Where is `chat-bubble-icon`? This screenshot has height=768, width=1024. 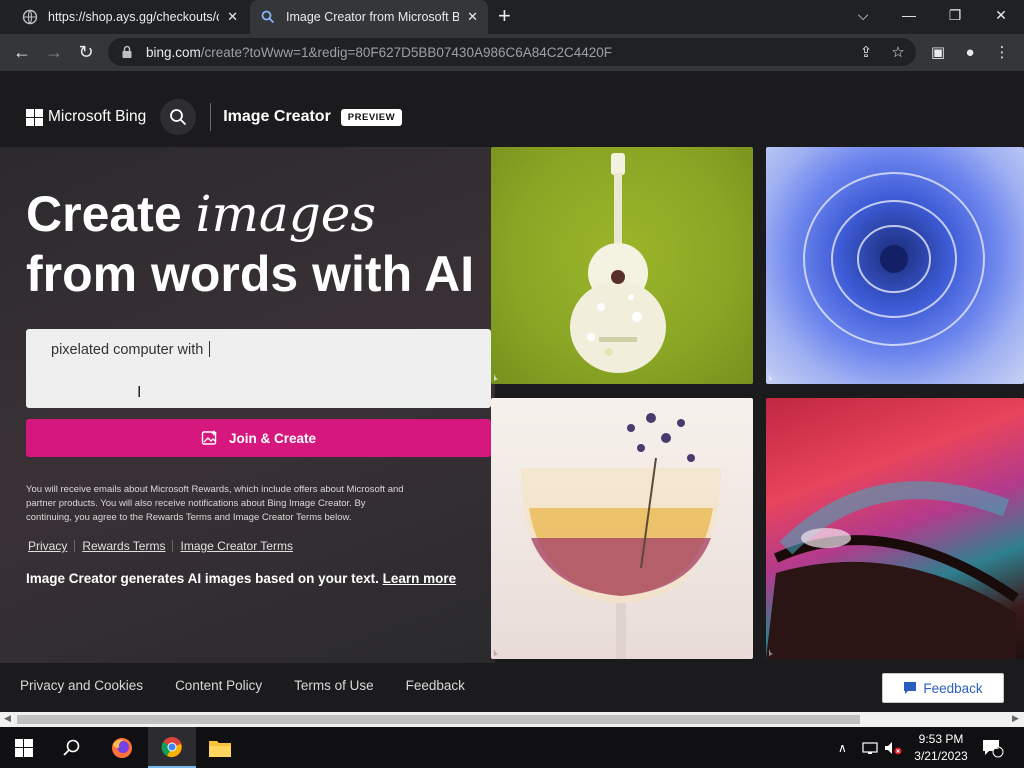 chat-bubble-icon is located at coordinates (910, 688).